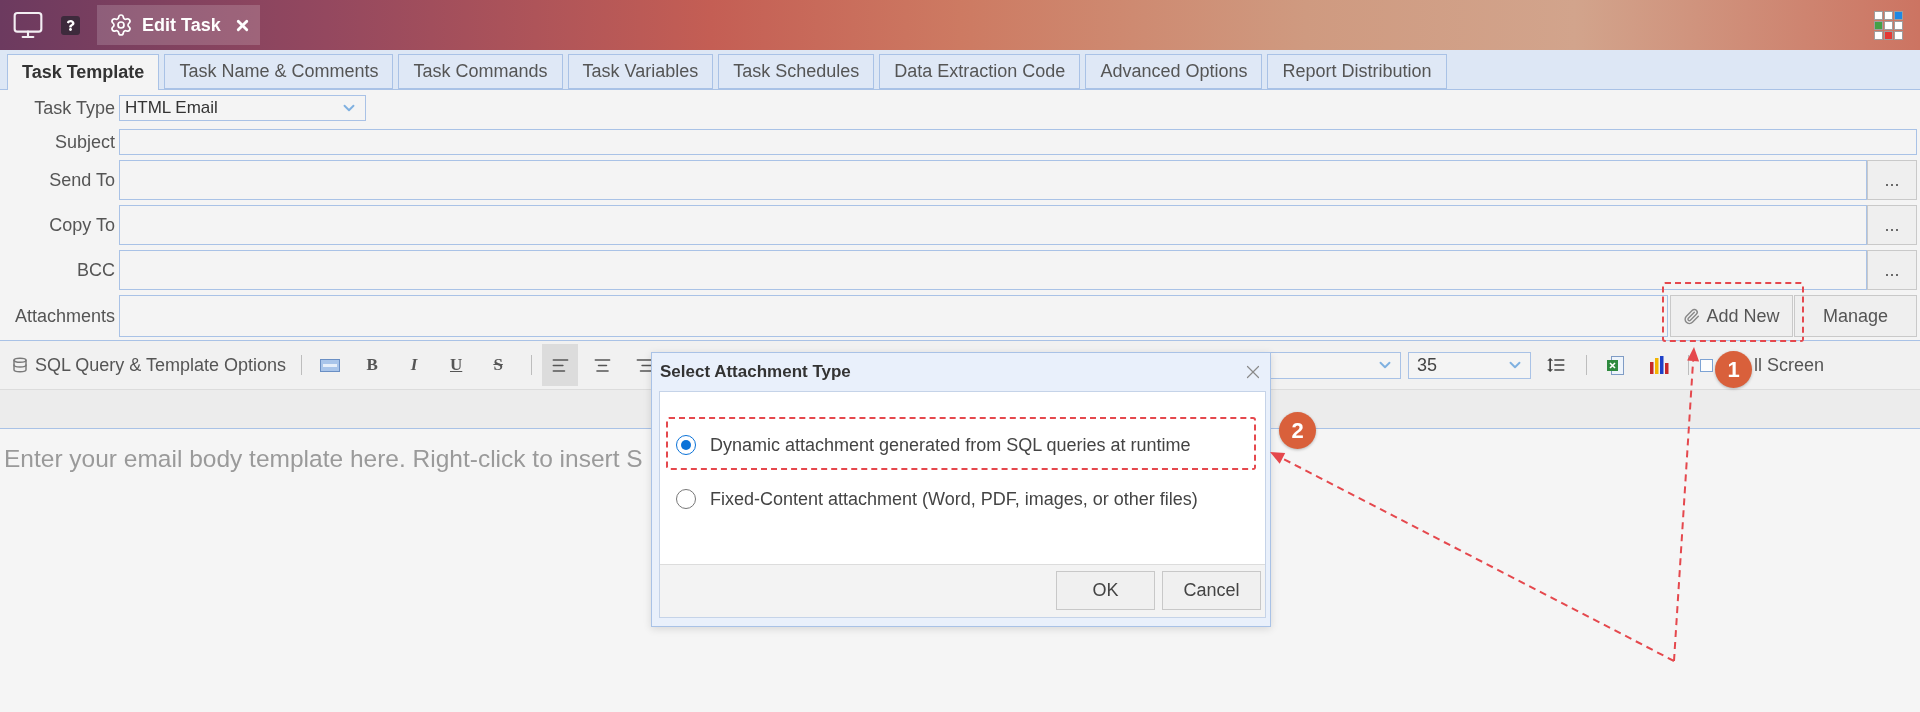 The image size is (1920, 712). What do you see at coordinates (1174, 71) in the screenshot?
I see `tab: Advanced Options` at bounding box center [1174, 71].